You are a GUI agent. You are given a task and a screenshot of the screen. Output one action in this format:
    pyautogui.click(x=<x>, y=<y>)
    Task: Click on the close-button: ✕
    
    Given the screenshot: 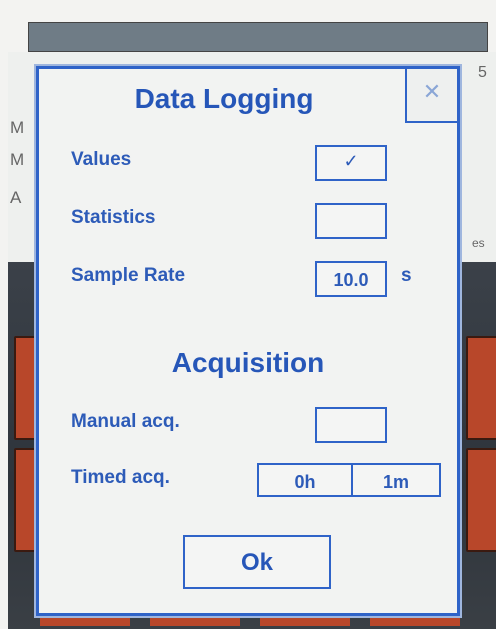 What is the action you would take?
    pyautogui.click(x=431, y=96)
    